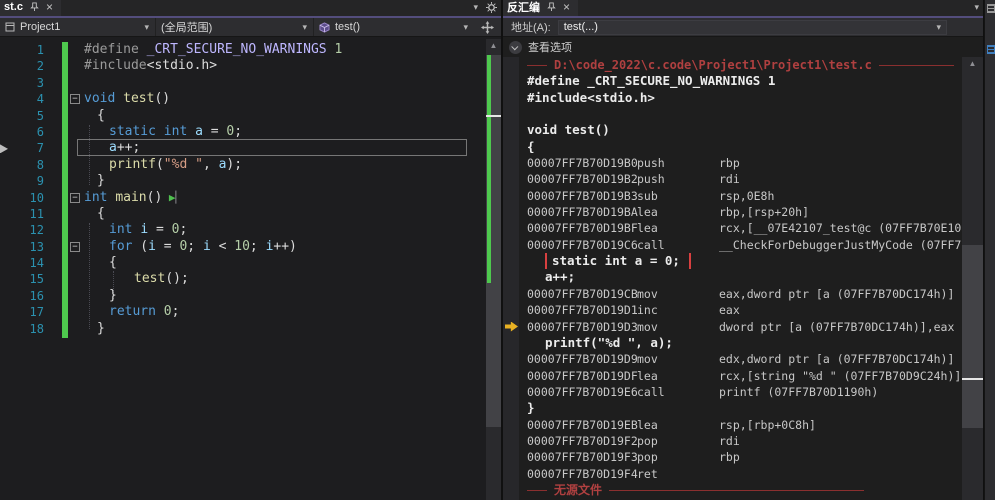 The width and height of the screenshot is (995, 500). Describe the element at coordinates (242, 181) in the screenshot. I see `code-line: 9}` at that location.